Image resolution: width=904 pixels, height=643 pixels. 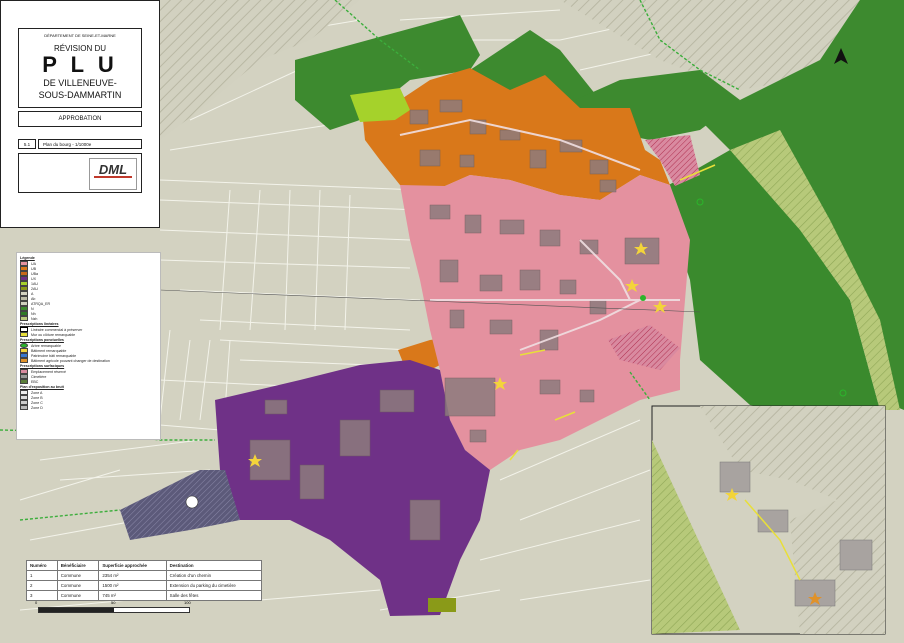 What do you see at coordinates (48, 371) in the screenshot?
I see `legend-surface-1: Emplacement réservé` at bounding box center [48, 371].